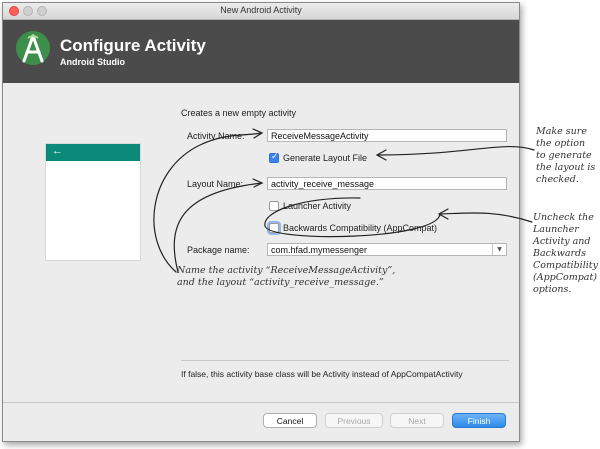 This screenshot has width=600, height=449. Describe the element at coordinates (499, 249) in the screenshot. I see `chevron-down-icon: ▼` at that location.